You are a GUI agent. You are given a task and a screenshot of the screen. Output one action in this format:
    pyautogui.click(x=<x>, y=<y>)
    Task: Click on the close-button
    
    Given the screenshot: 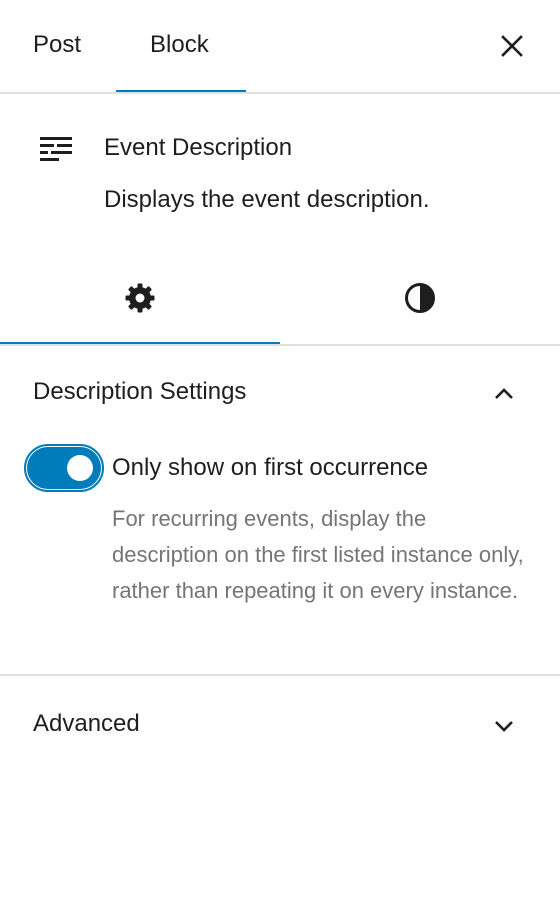 What is the action you would take?
    pyautogui.click(x=512, y=46)
    